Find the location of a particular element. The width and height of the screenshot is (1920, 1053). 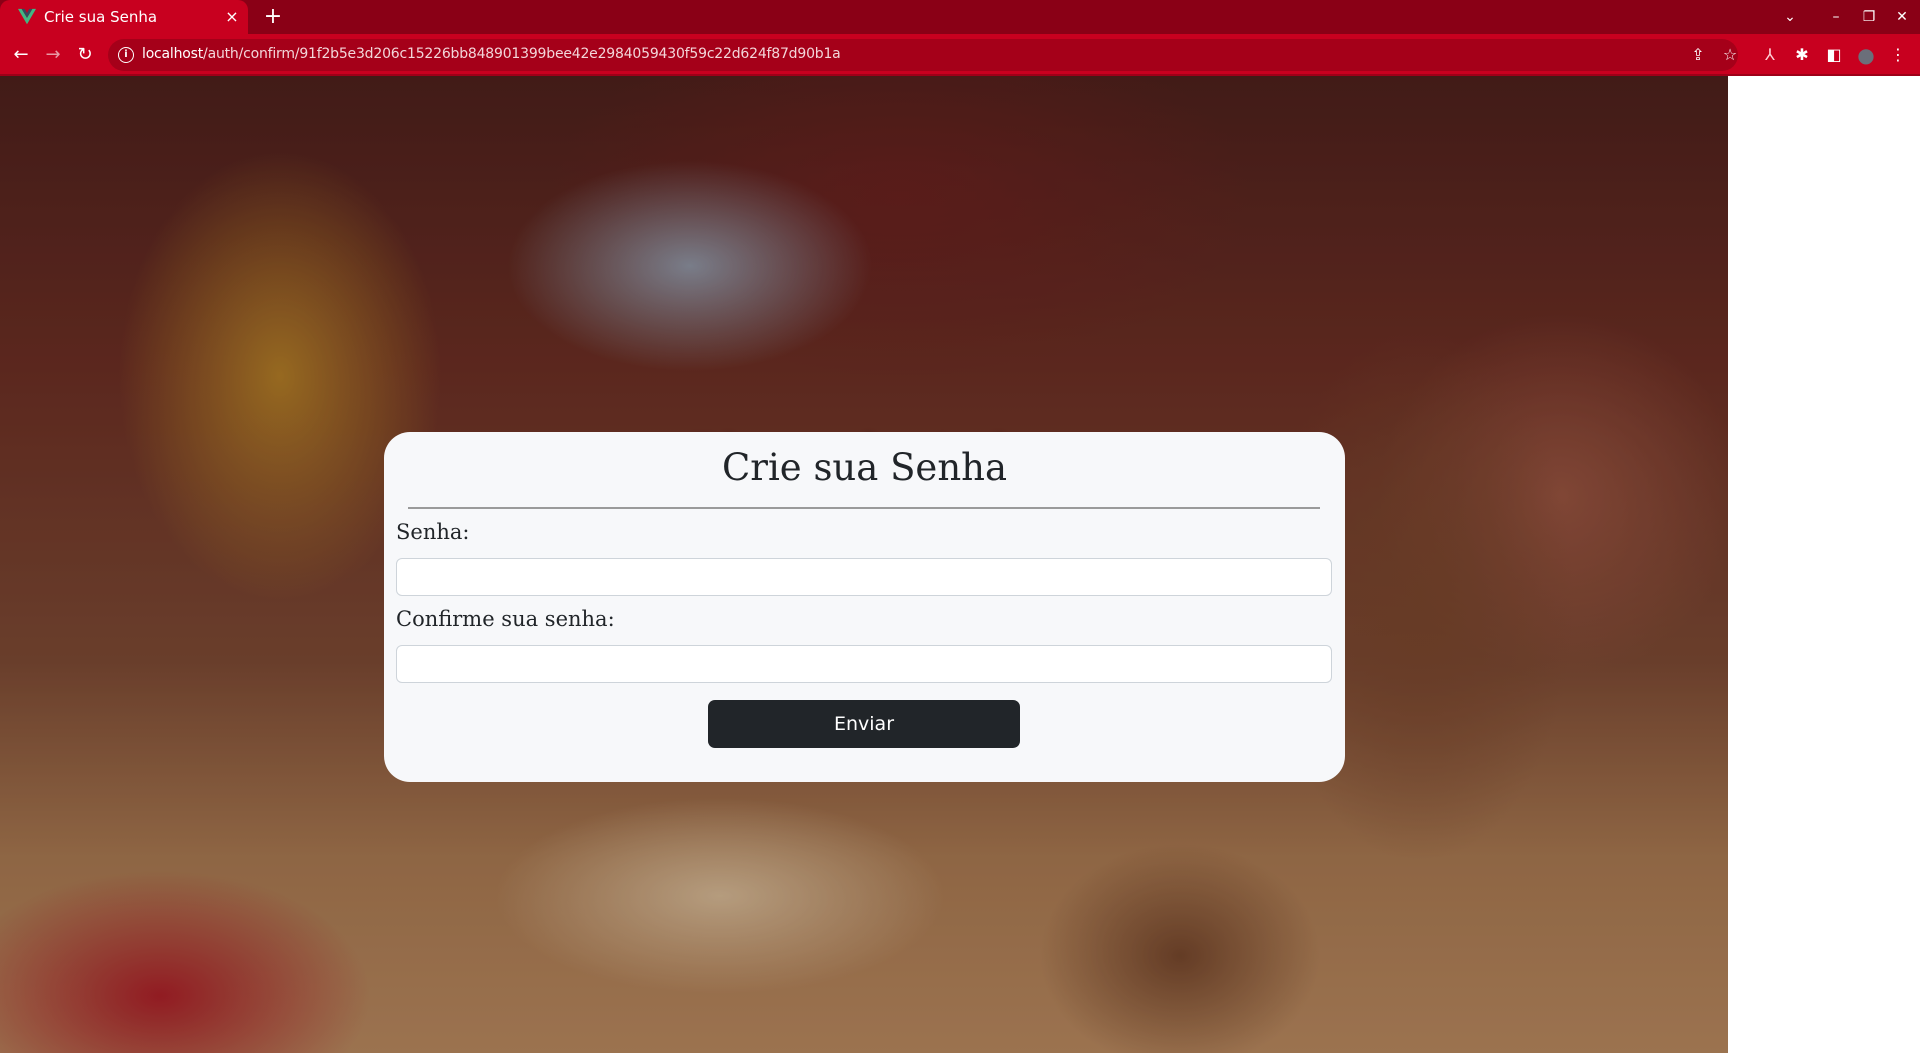

forward-icon: → is located at coordinates (53, 55).